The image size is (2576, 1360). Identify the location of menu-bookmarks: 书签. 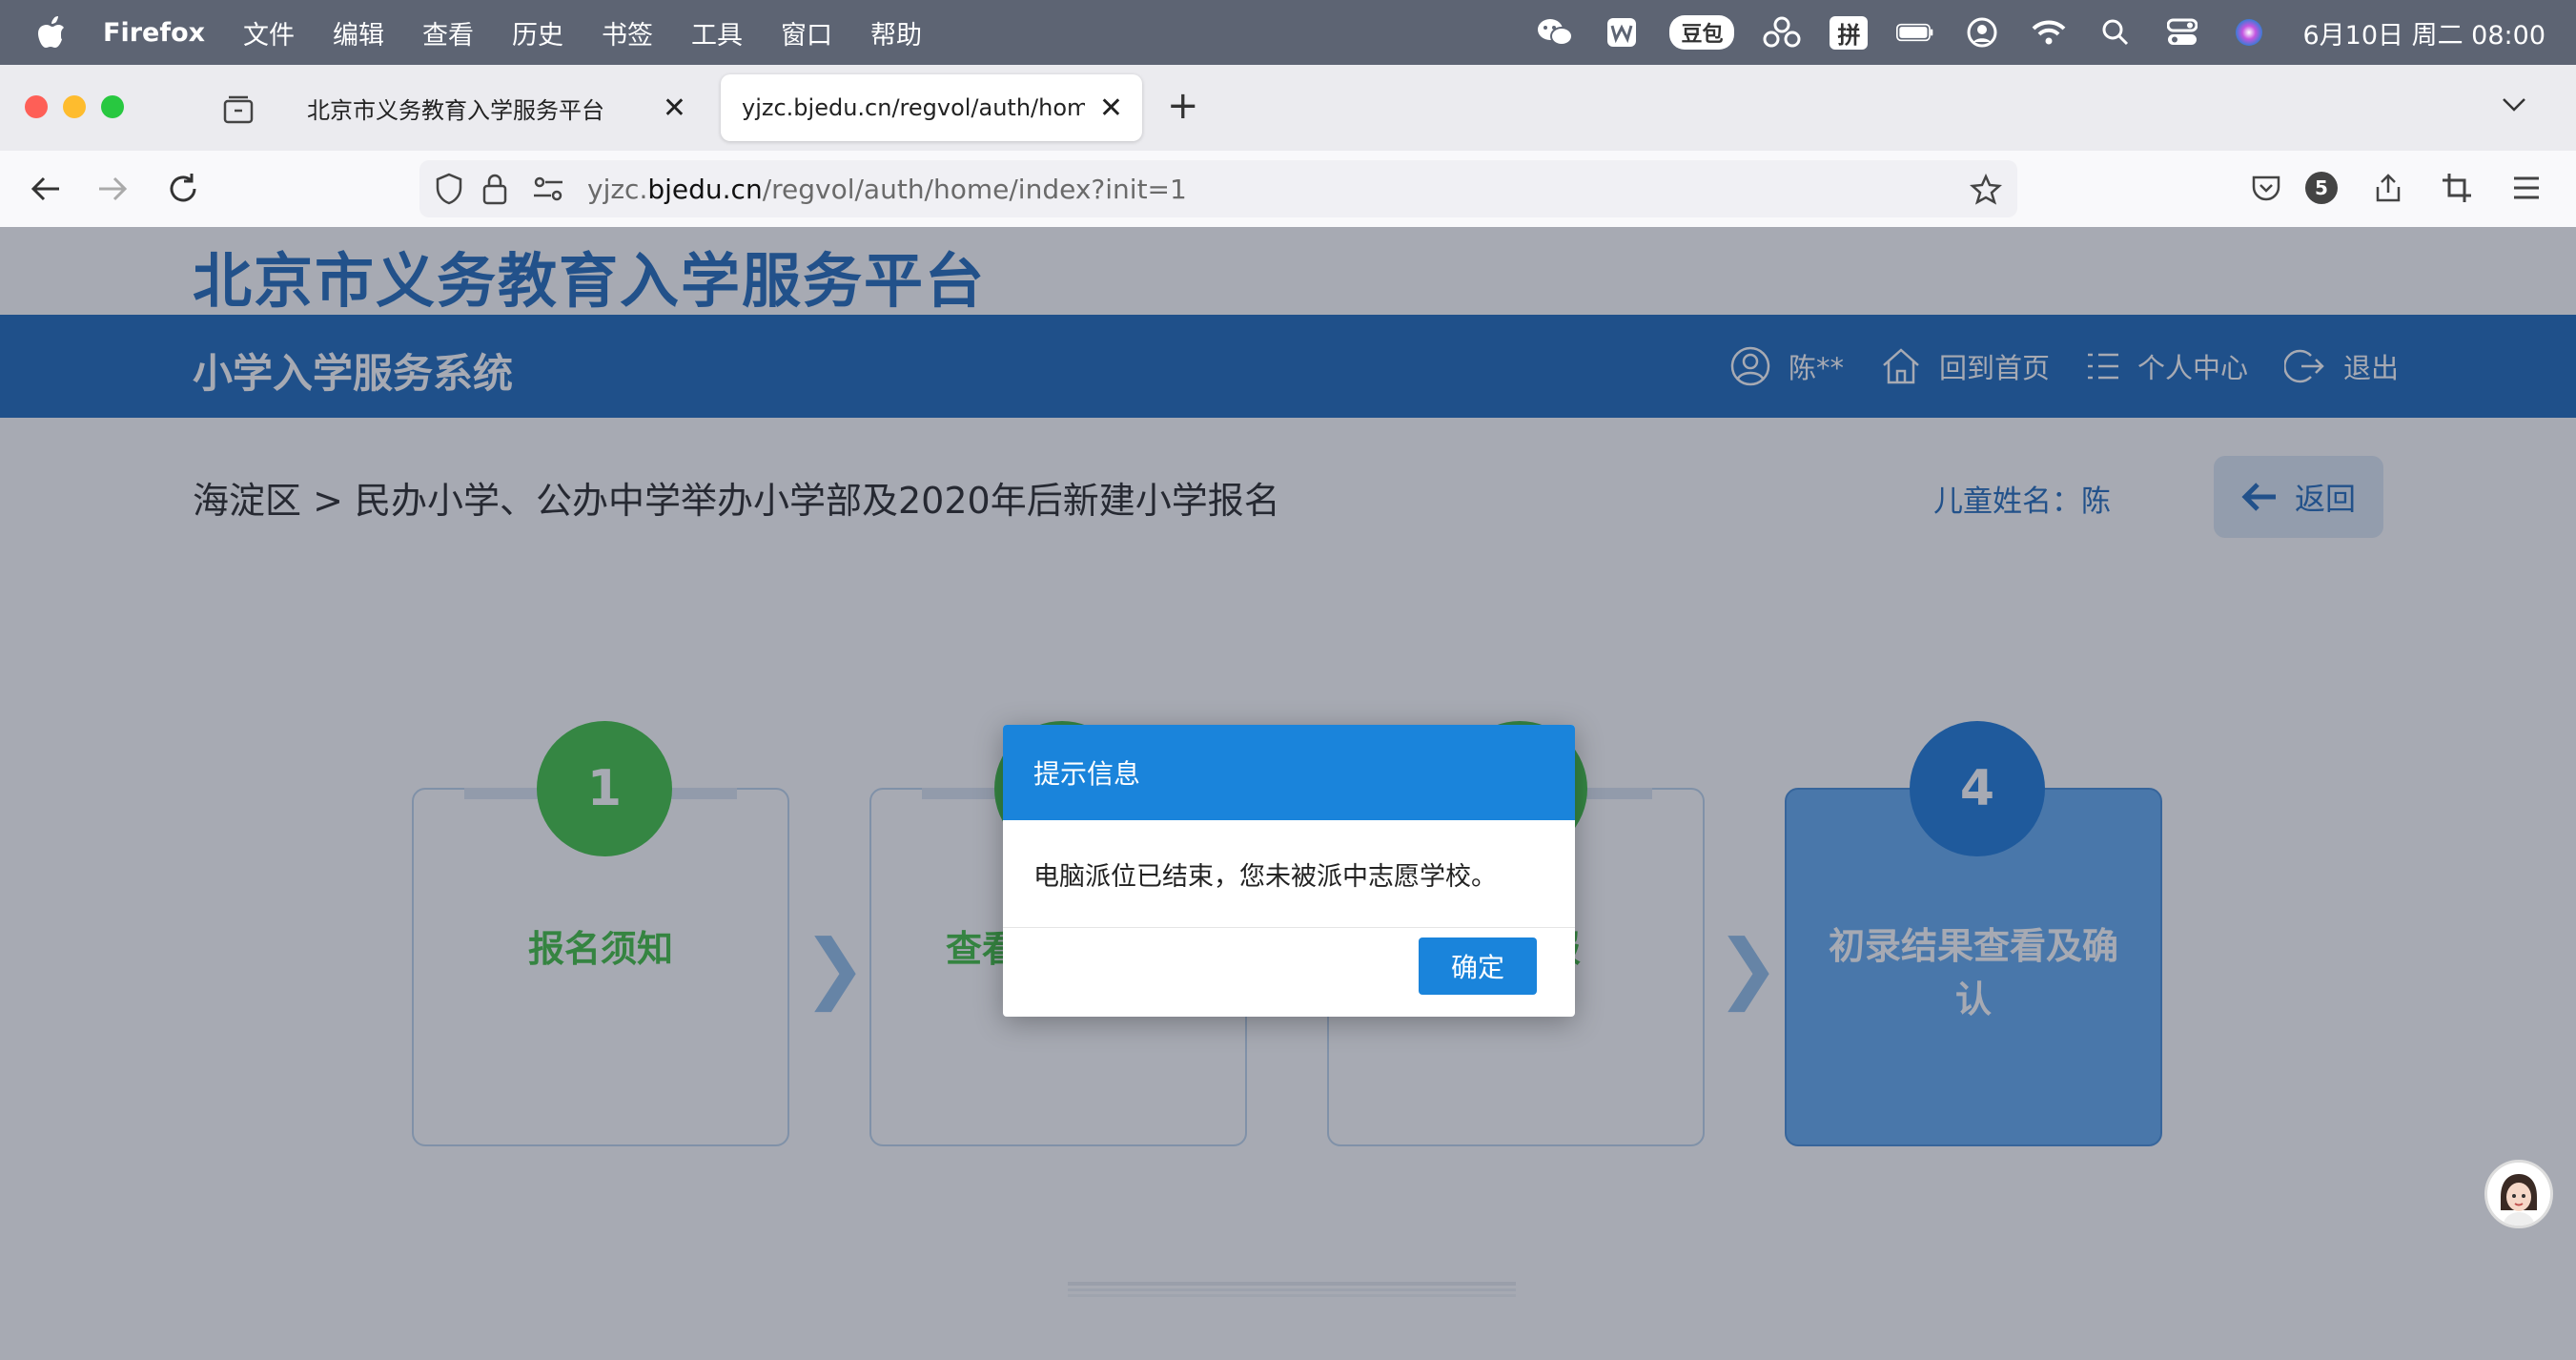
(627, 33).